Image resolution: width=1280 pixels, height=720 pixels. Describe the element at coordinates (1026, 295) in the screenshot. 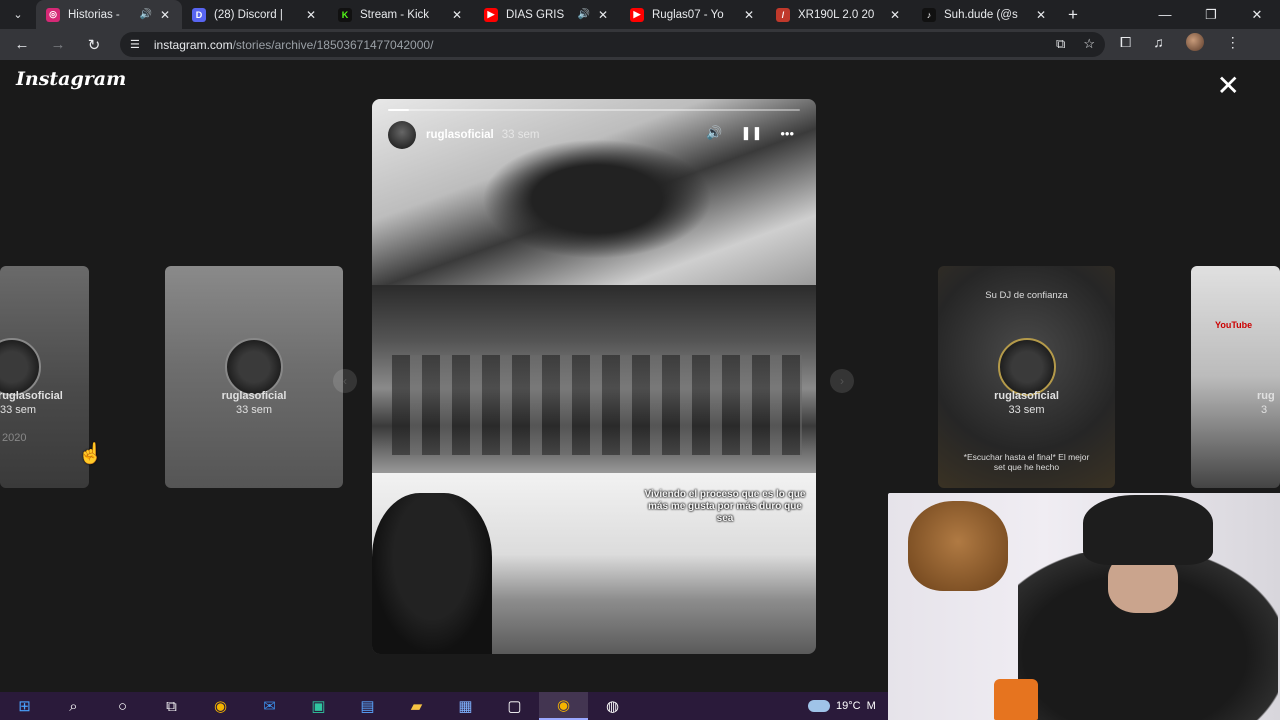

I see `preview-overlay-text: Su DJ de confianza` at that location.